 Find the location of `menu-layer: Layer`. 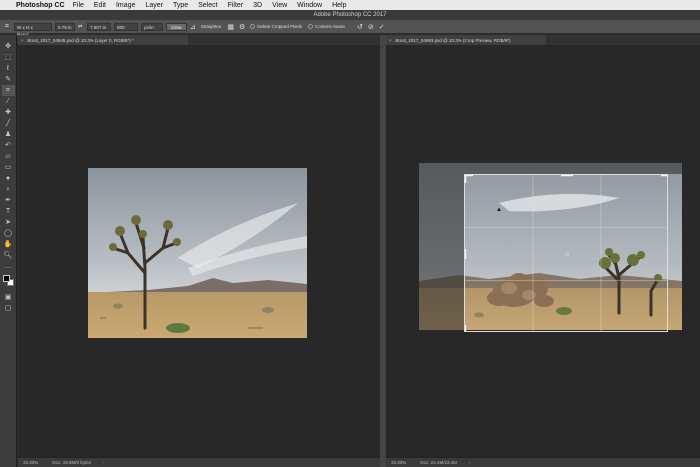

menu-layer: Layer is located at coordinates (154, 5).